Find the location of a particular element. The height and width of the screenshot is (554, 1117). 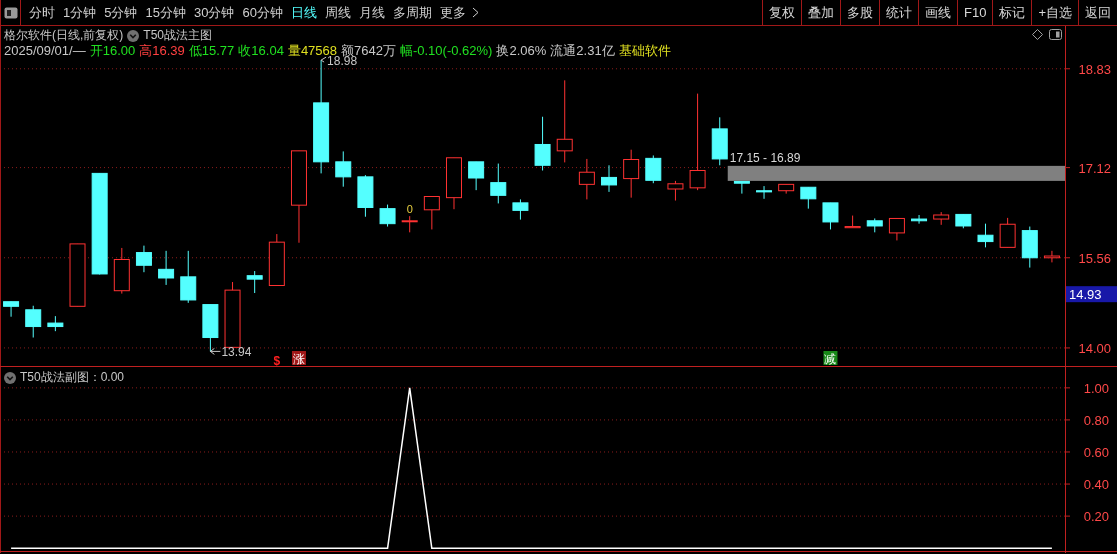

period-tab: 多周期 is located at coordinates (412, 12).